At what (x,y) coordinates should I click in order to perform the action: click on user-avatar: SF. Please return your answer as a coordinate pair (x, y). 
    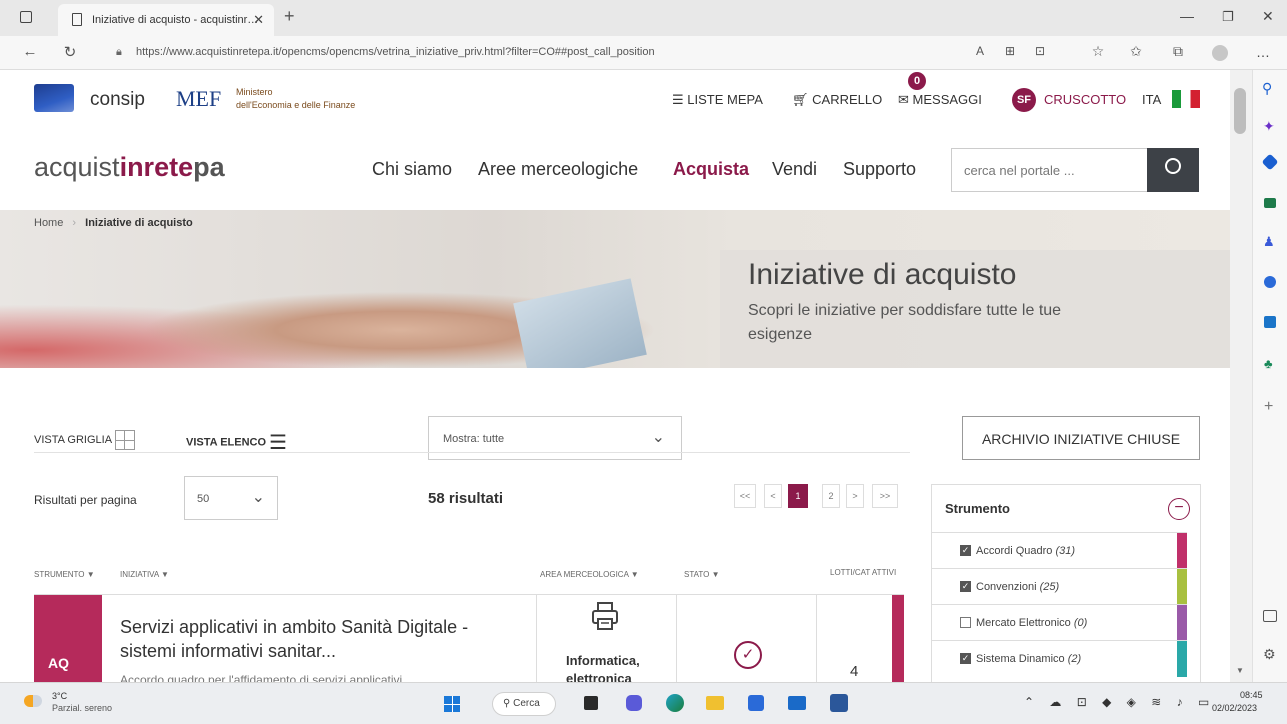
    Looking at the image, I should click on (1024, 100).